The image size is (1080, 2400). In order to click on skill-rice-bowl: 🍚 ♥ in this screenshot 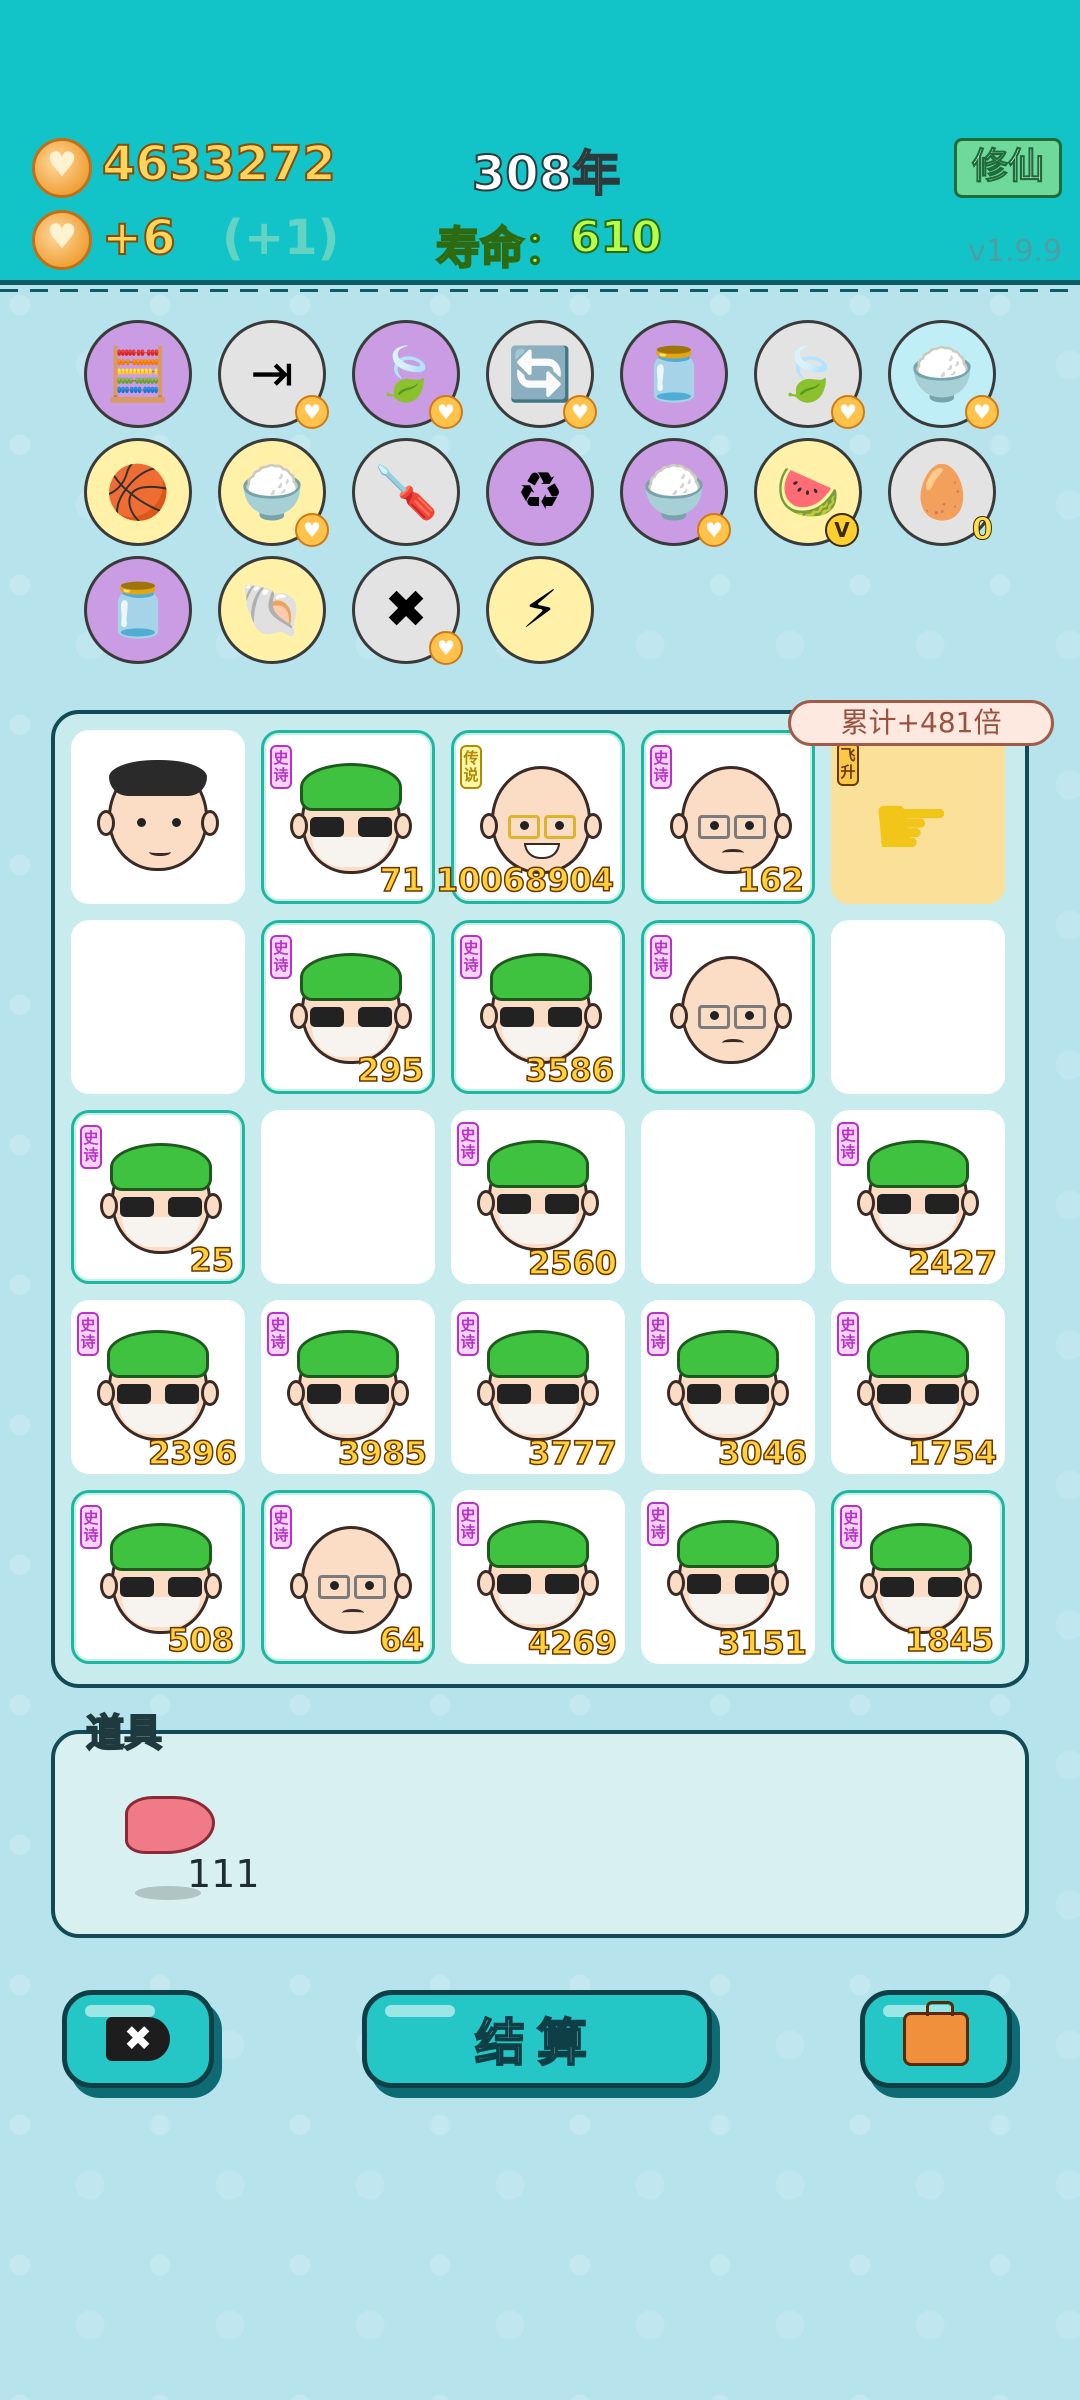, I will do `click(943, 374)`.